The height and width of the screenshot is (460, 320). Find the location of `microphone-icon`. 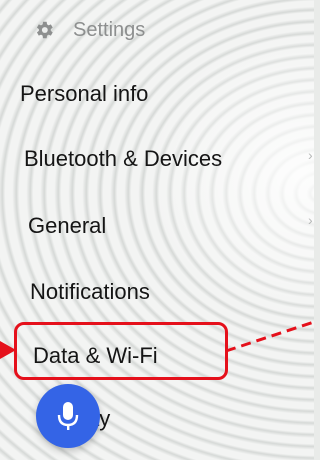

microphone-icon is located at coordinates (68, 416).